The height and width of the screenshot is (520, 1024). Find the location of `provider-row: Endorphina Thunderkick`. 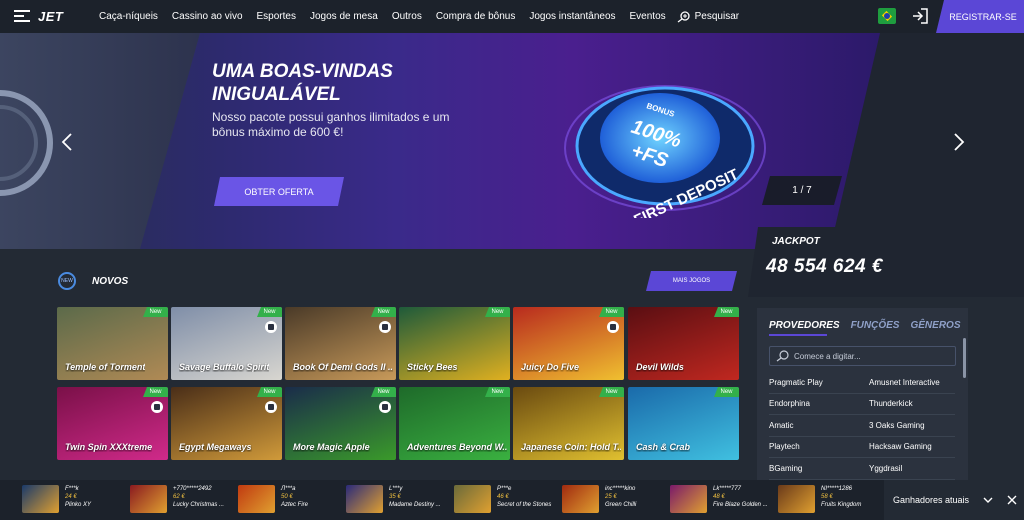

provider-row: Endorphina Thunderkick is located at coordinates (862, 404).